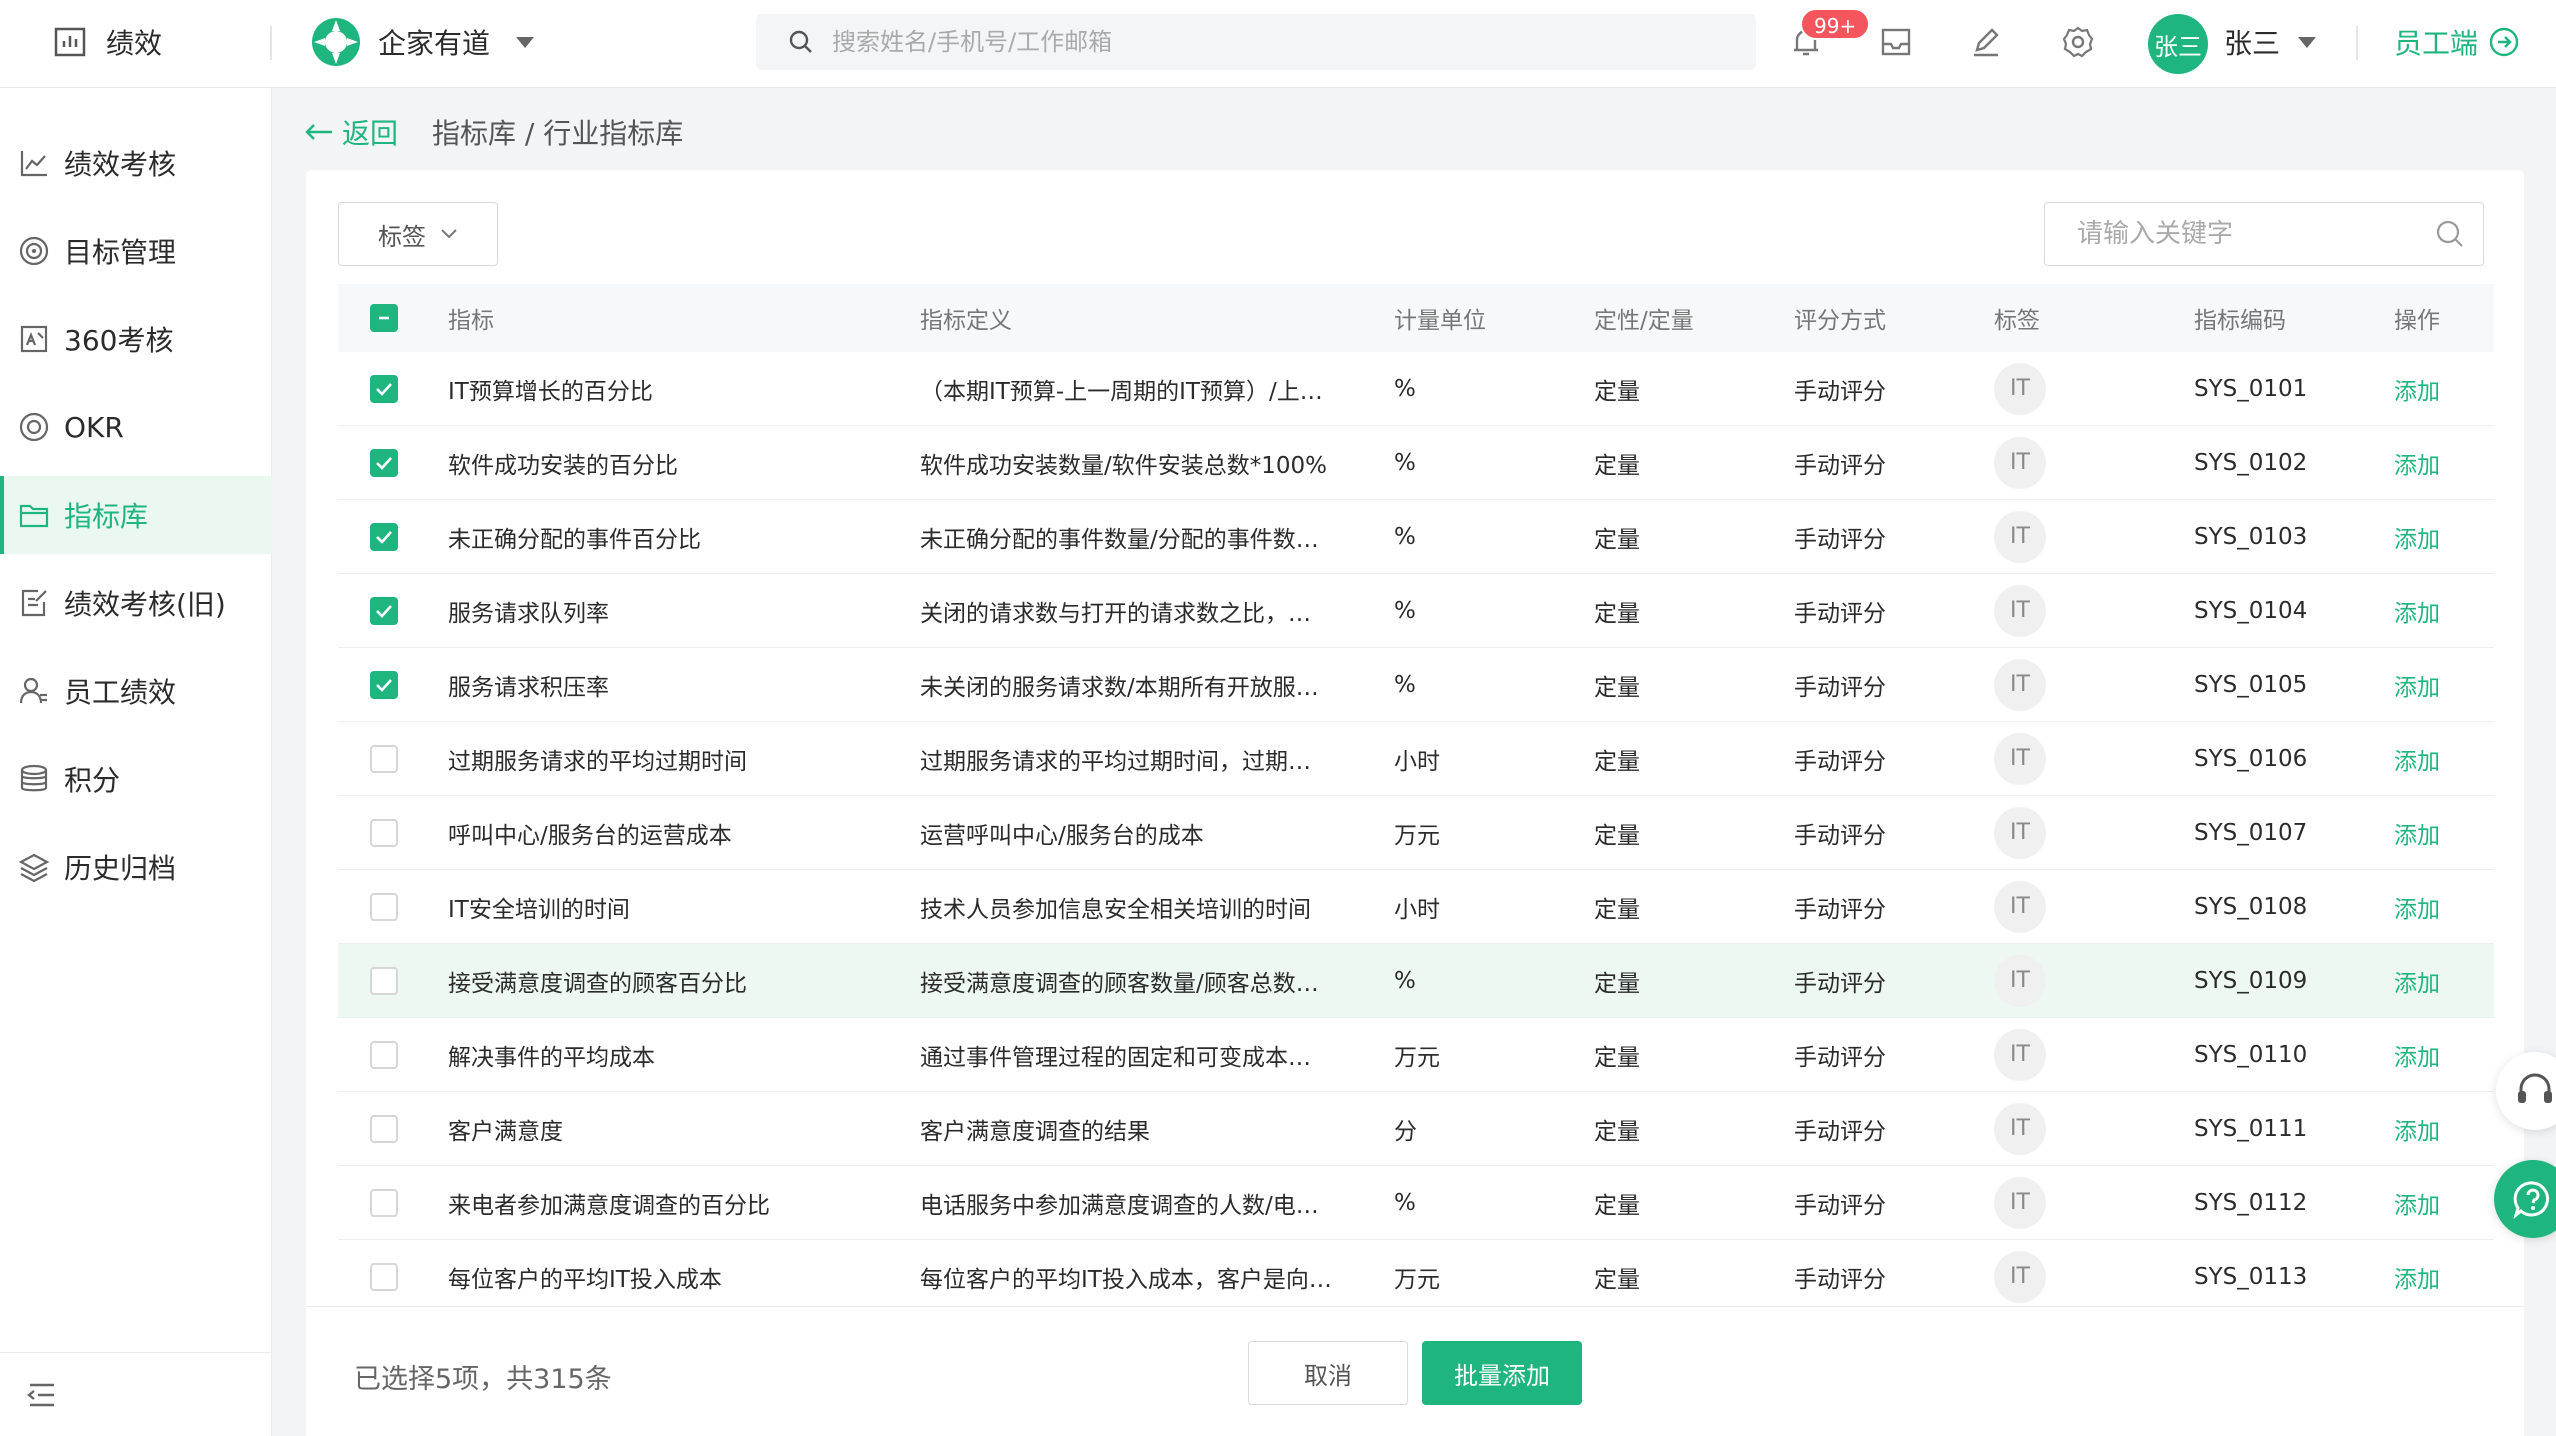 This screenshot has height=1436, width=2556. What do you see at coordinates (119, 340) in the screenshot?
I see `sidebar-item-label: 360考核` at bounding box center [119, 340].